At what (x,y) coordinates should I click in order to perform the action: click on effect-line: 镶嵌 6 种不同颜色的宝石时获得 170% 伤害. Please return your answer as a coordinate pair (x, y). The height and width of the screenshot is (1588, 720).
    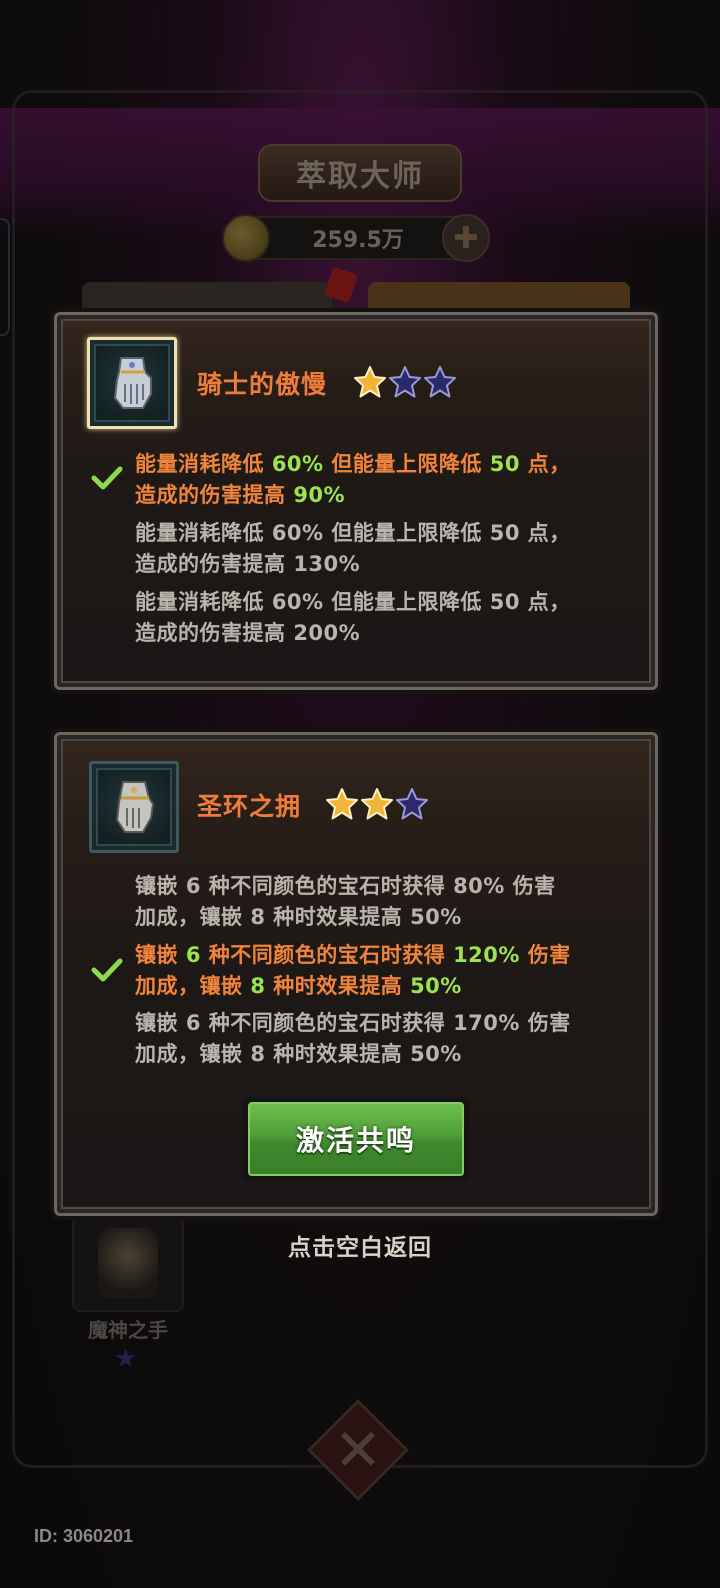
    Looking at the image, I should click on (385, 1023).